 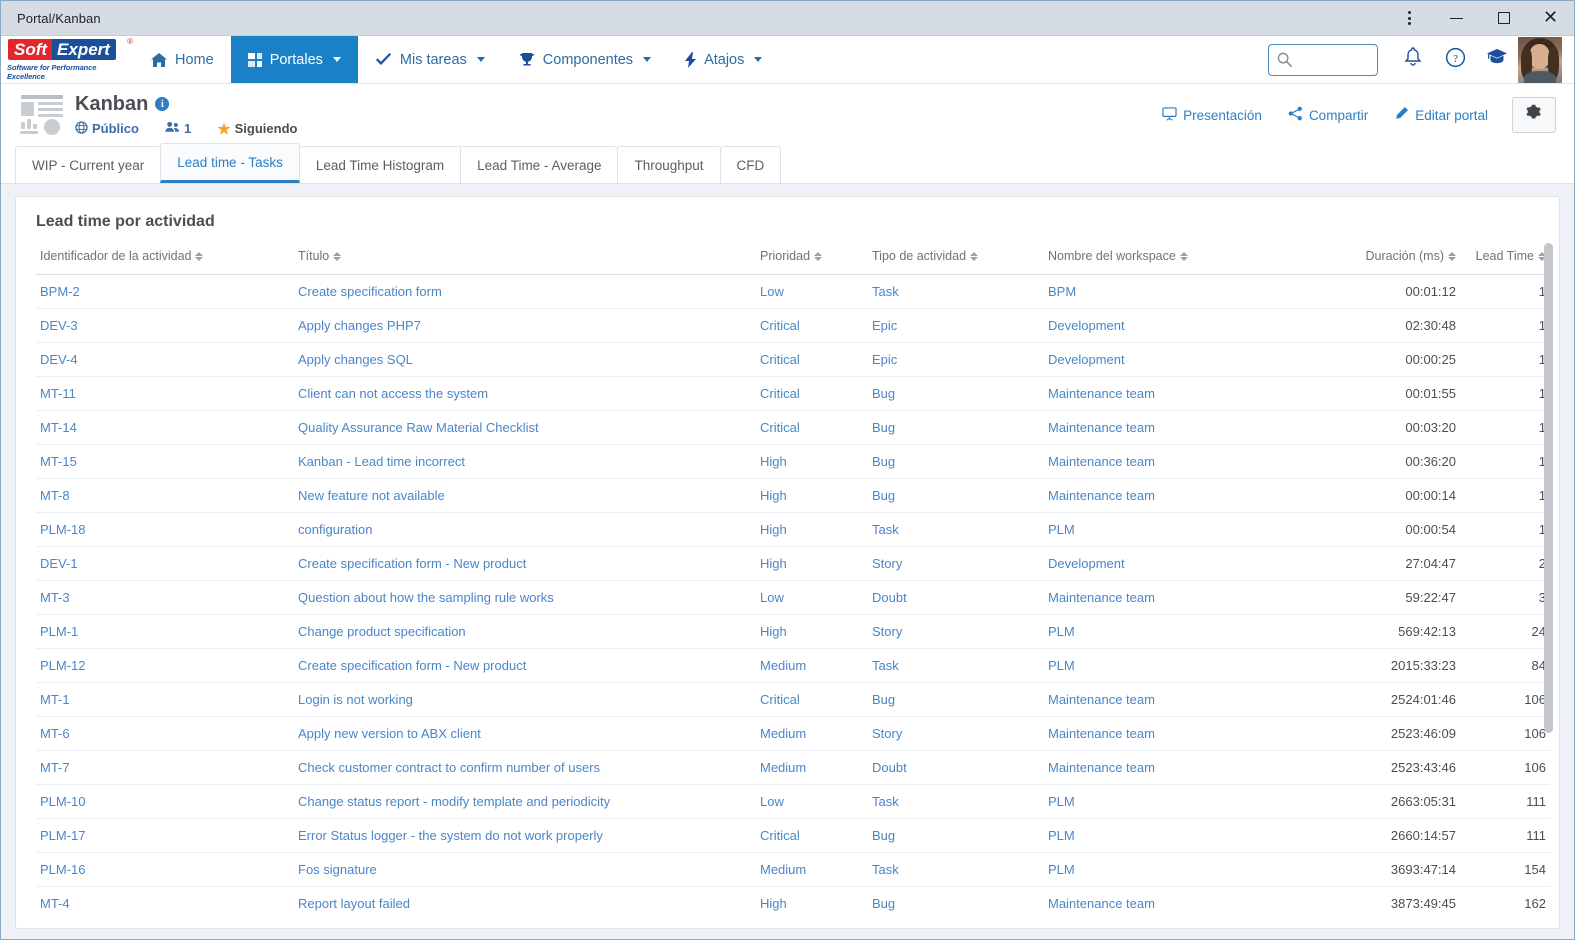 What do you see at coordinates (355, 699) in the screenshot?
I see `cell-title-link: Login is not working` at bounding box center [355, 699].